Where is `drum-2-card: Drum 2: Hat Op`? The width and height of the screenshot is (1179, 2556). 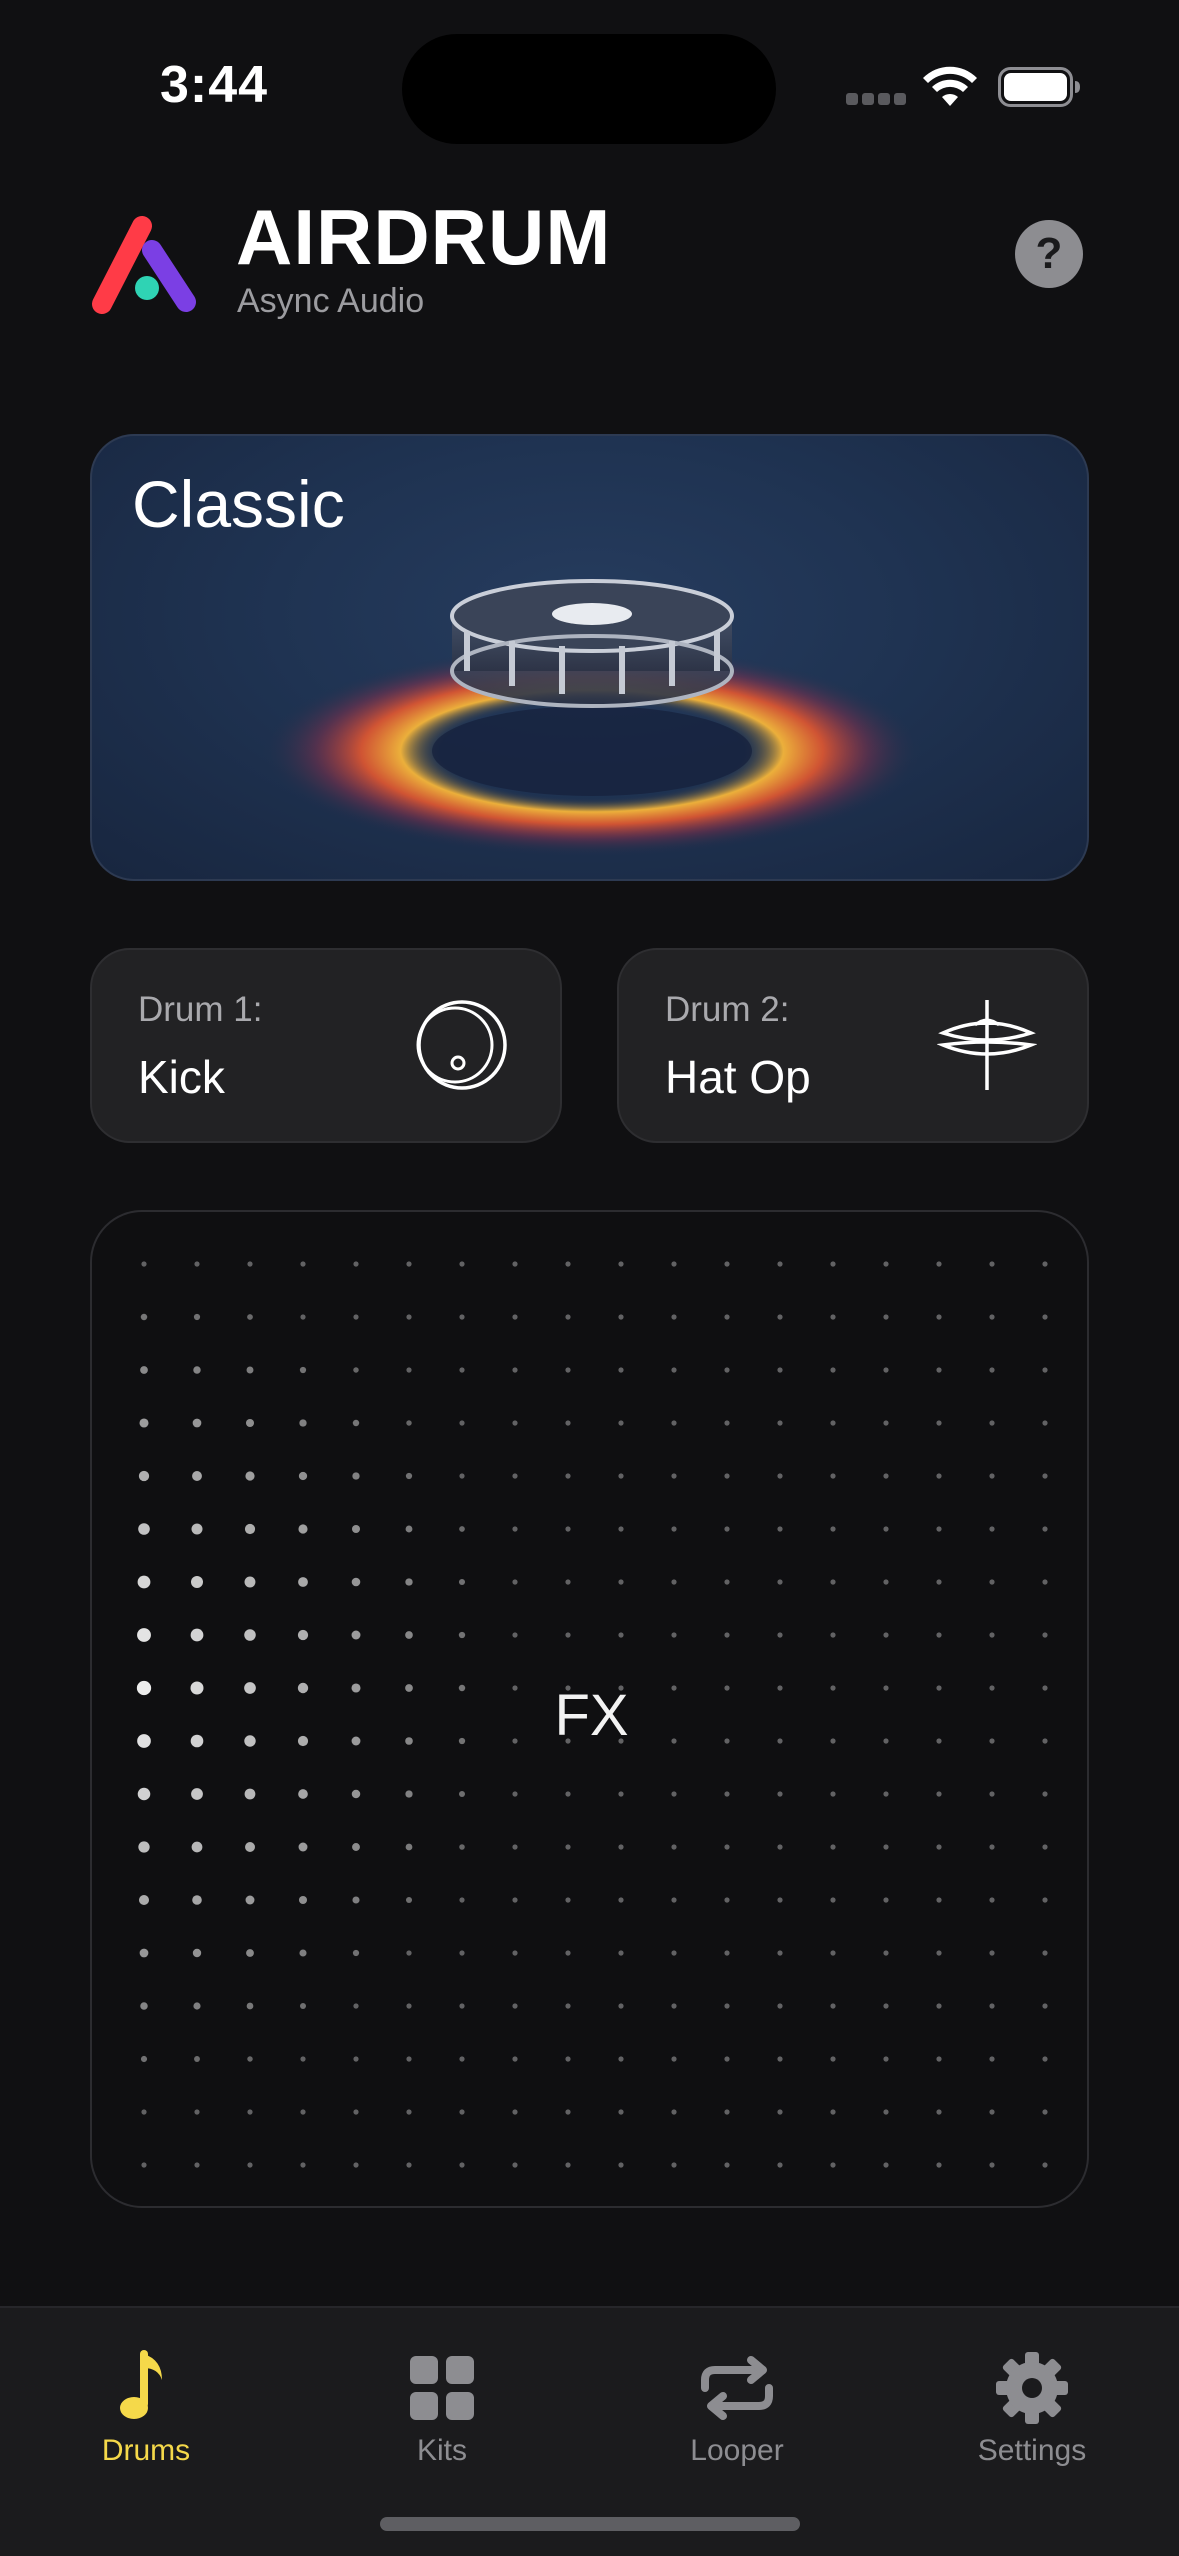 drum-2-card: Drum 2: Hat Op is located at coordinates (853, 1045).